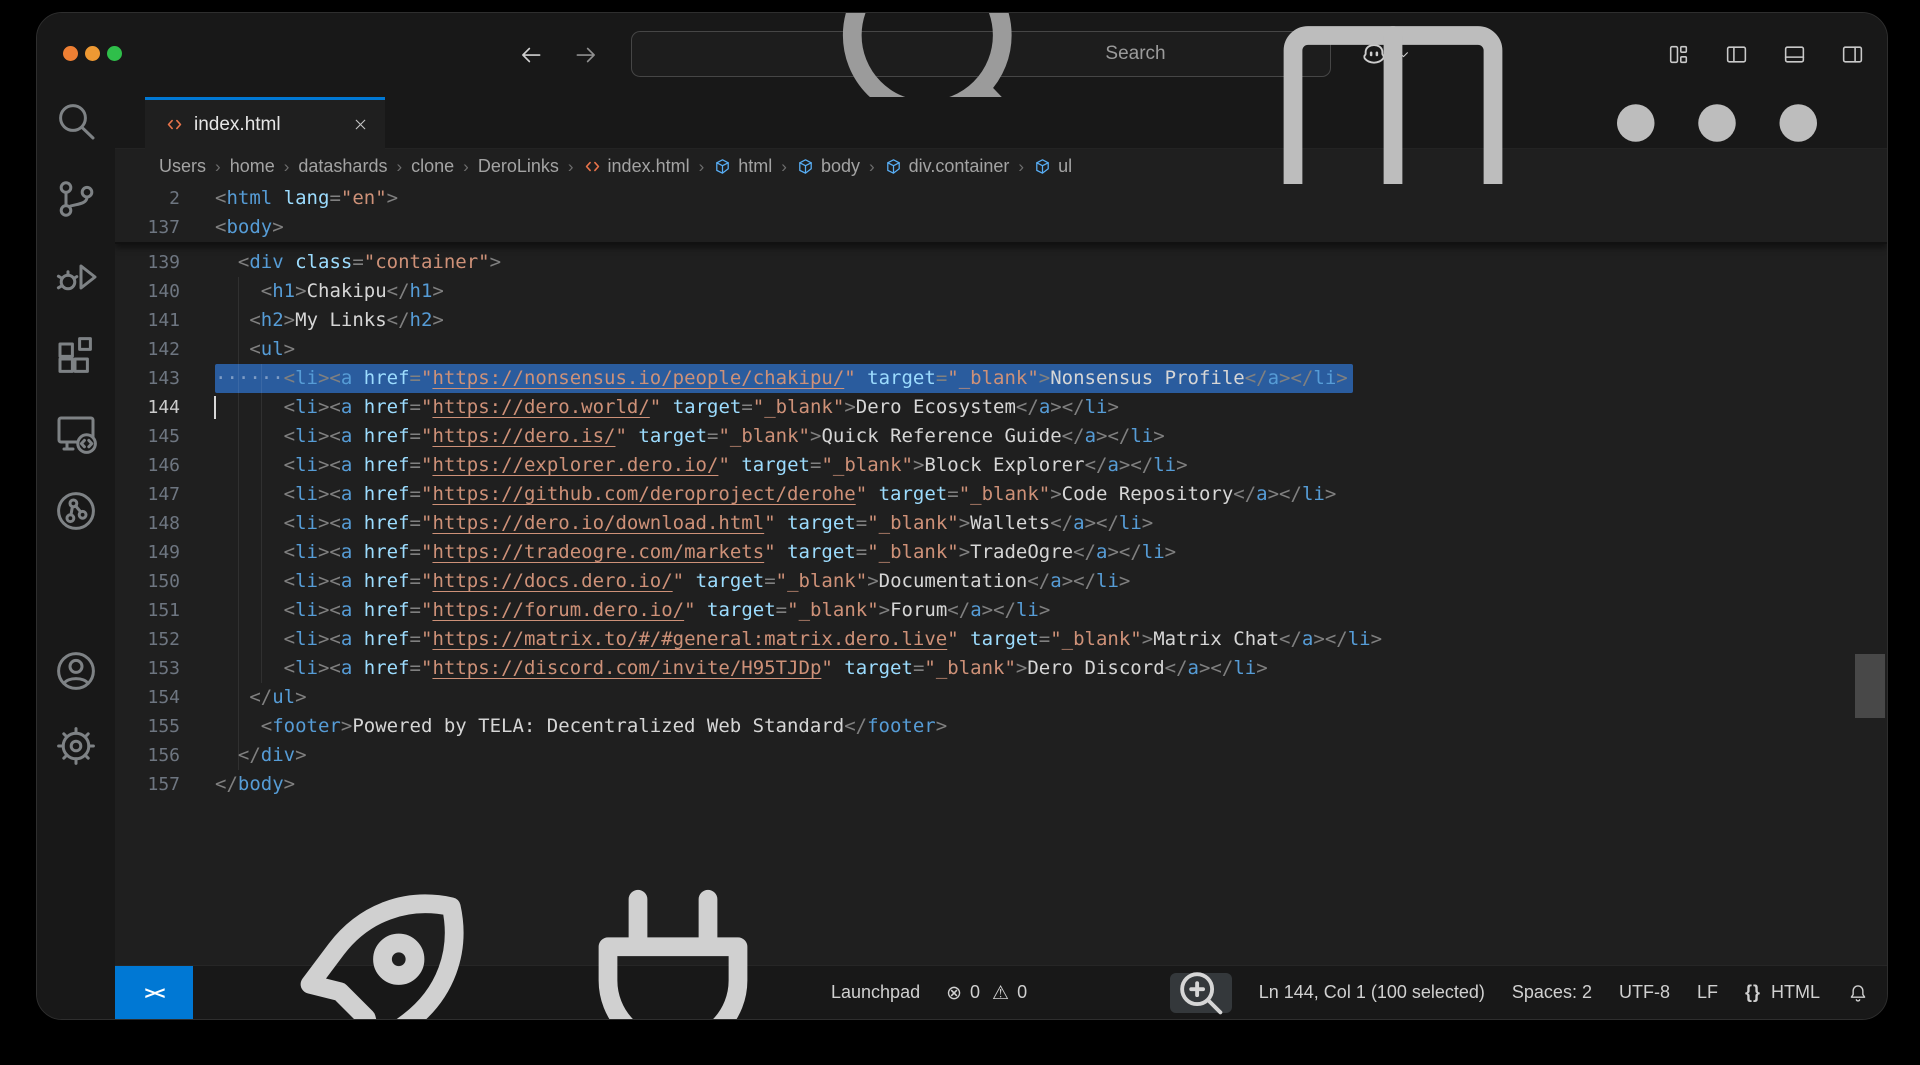  What do you see at coordinates (76, 558) in the screenshot?
I see `activity-bar` at bounding box center [76, 558].